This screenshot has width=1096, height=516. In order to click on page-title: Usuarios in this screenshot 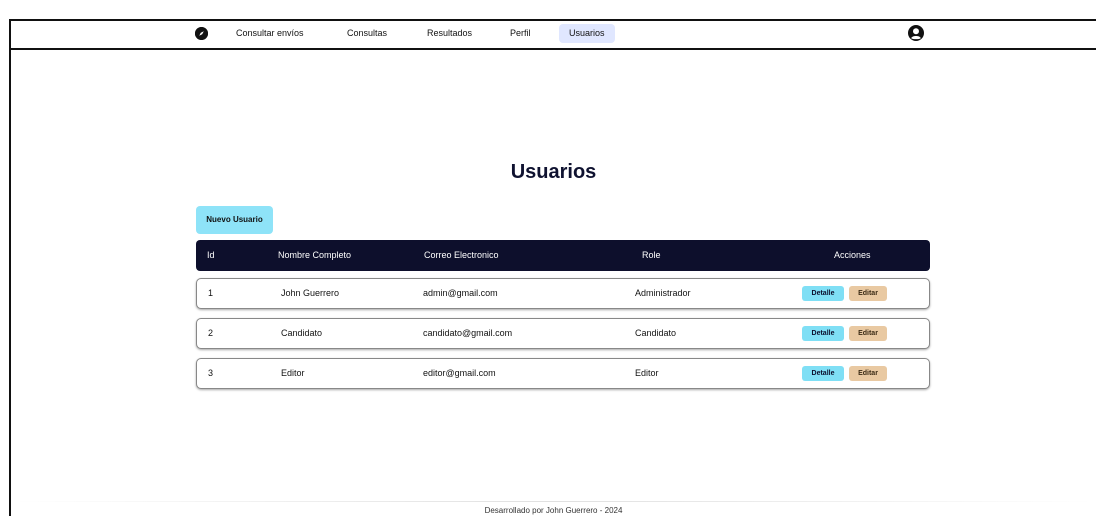, I will do `click(553, 172)`.